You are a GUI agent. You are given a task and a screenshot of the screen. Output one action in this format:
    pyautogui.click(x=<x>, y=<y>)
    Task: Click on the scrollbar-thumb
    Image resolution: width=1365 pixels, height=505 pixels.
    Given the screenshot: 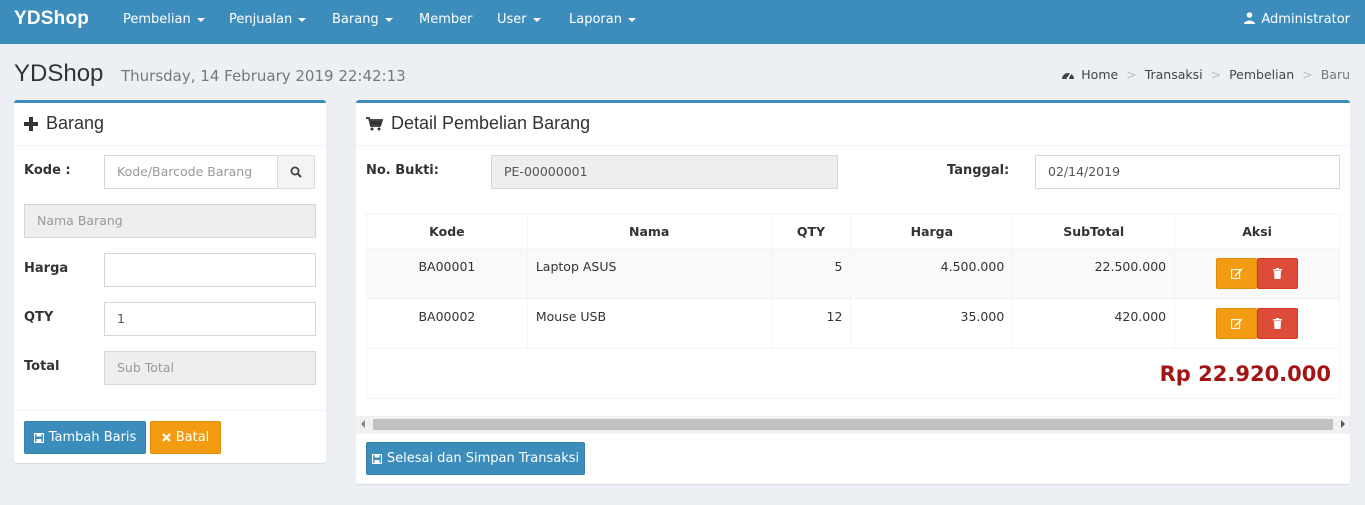 What is the action you would take?
    pyautogui.click(x=853, y=424)
    